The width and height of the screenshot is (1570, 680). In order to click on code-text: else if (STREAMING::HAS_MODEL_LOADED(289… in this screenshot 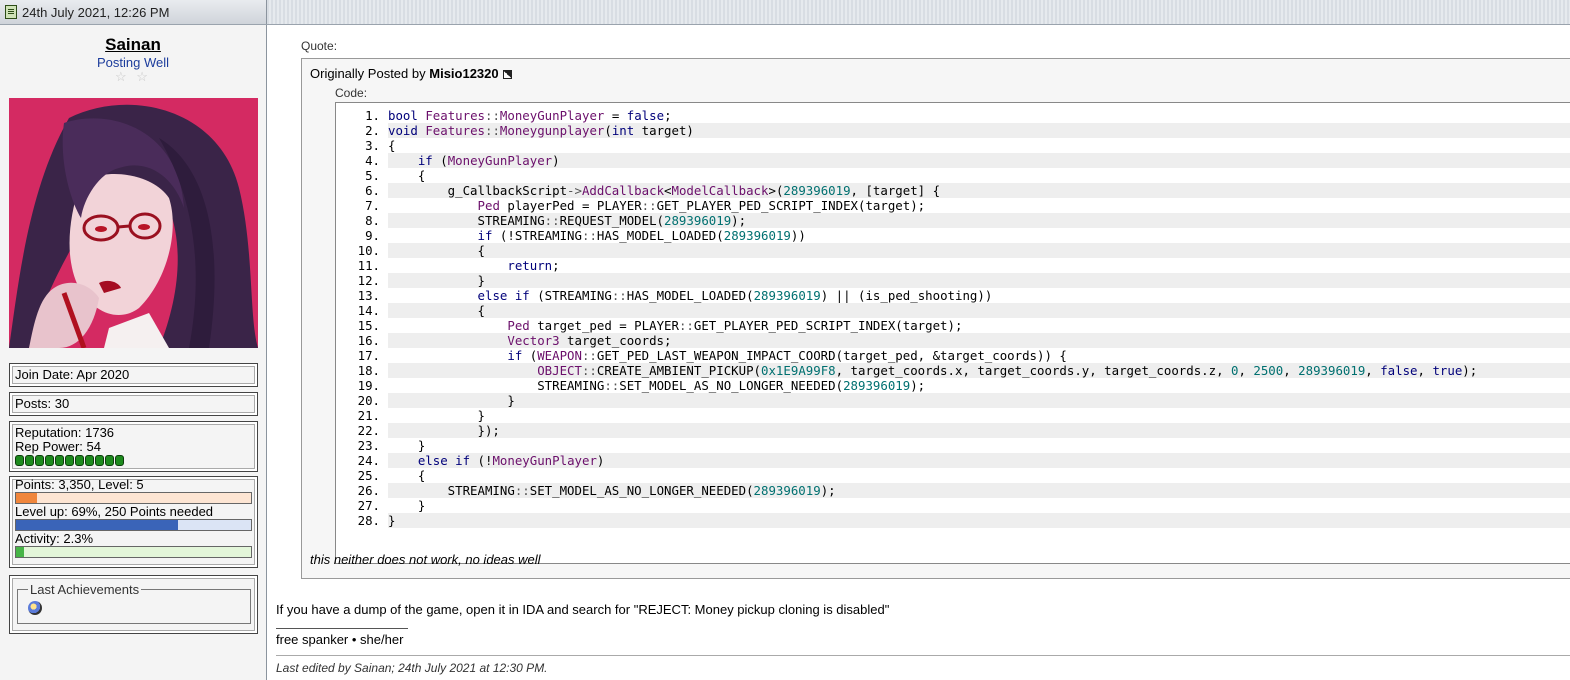, I will do `click(735, 295)`.